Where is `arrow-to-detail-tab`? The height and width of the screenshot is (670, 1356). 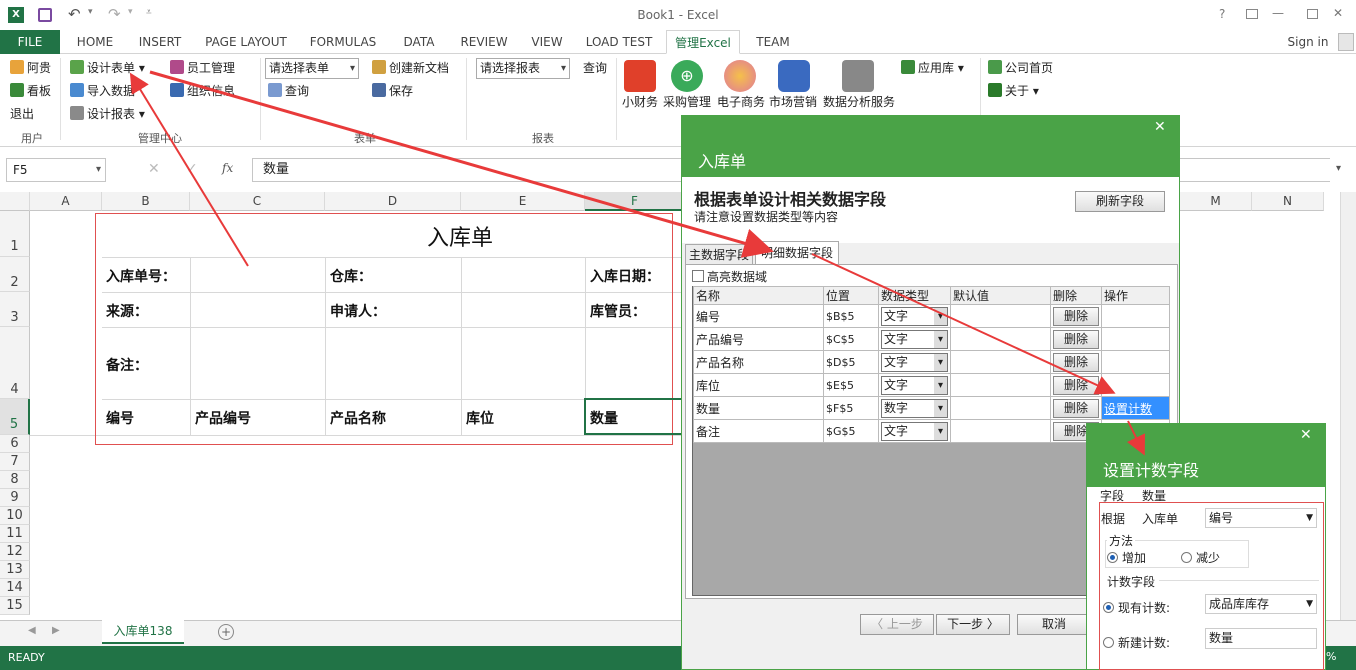 arrow-to-detail-tab is located at coordinates (461, 164).